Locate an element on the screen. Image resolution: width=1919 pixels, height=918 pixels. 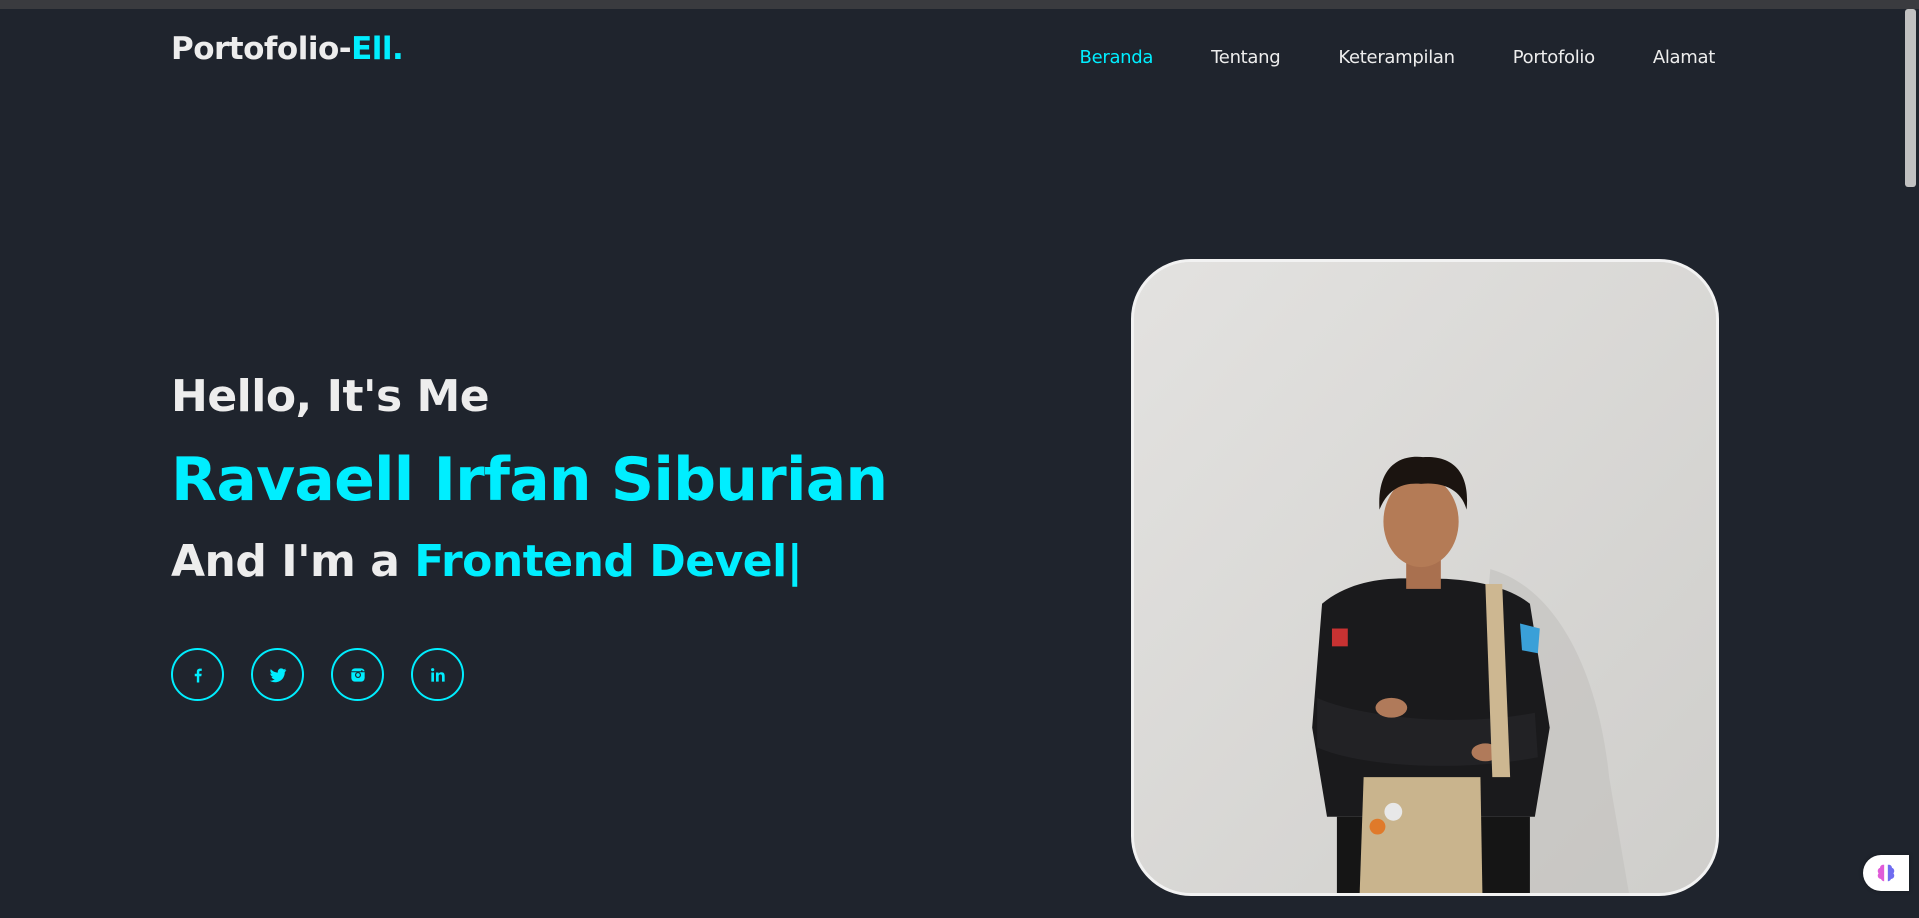
hero-greeting: Hello, It's Me is located at coordinates (330, 396).